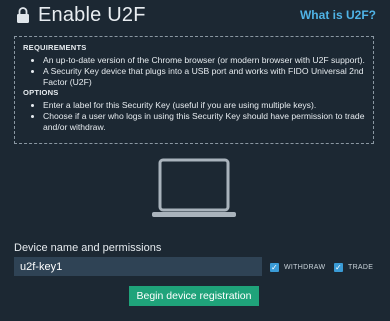  What do you see at coordinates (88, 248) in the screenshot?
I see `device-name-label: Device name and permissions` at bounding box center [88, 248].